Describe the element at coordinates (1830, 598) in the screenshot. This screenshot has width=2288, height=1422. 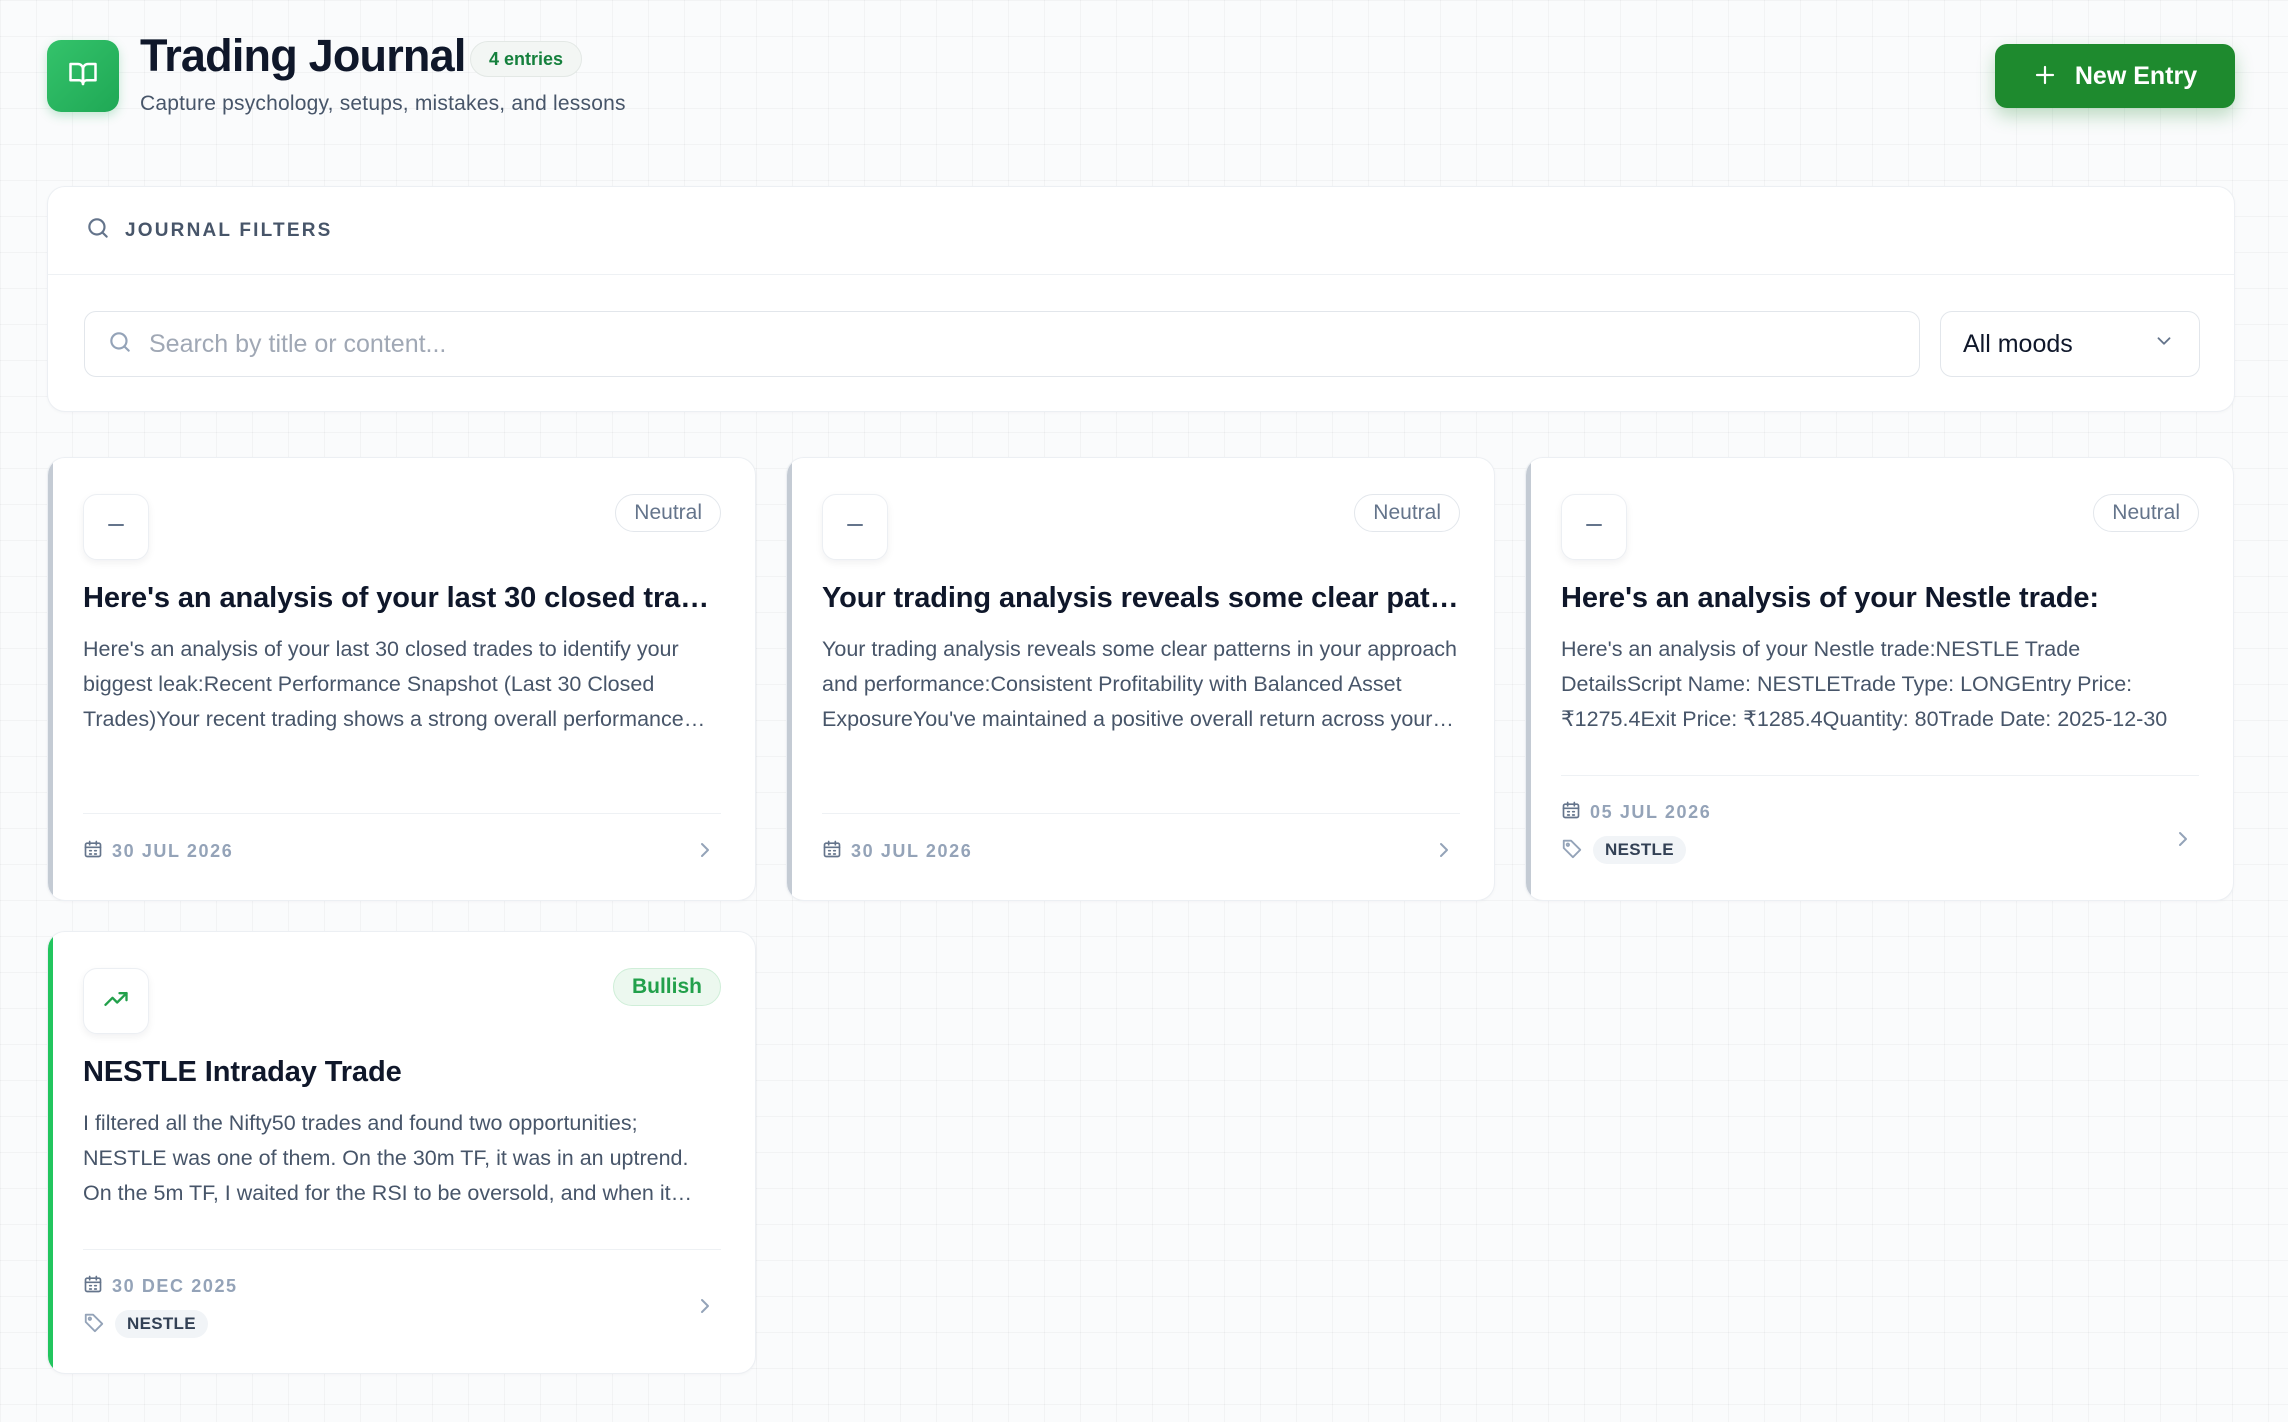
I see `entry-title: Here's an analysis of your Nestle trade:` at that location.